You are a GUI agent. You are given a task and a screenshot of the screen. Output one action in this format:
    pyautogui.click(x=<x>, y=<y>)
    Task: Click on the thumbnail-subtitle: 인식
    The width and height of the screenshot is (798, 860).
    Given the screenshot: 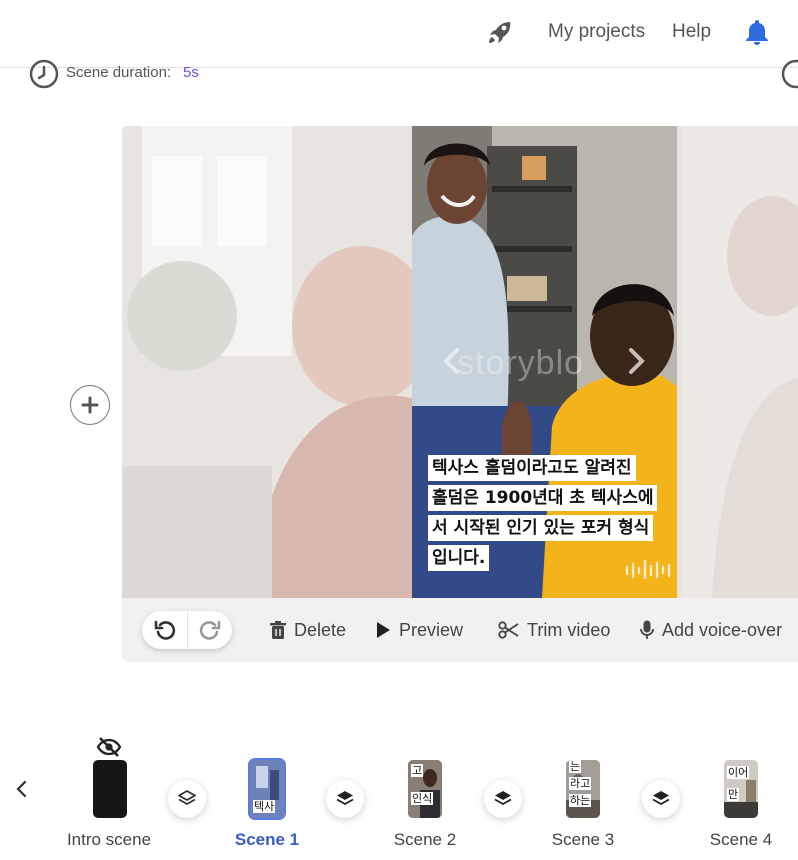 What is the action you would take?
    pyautogui.click(x=422, y=798)
    